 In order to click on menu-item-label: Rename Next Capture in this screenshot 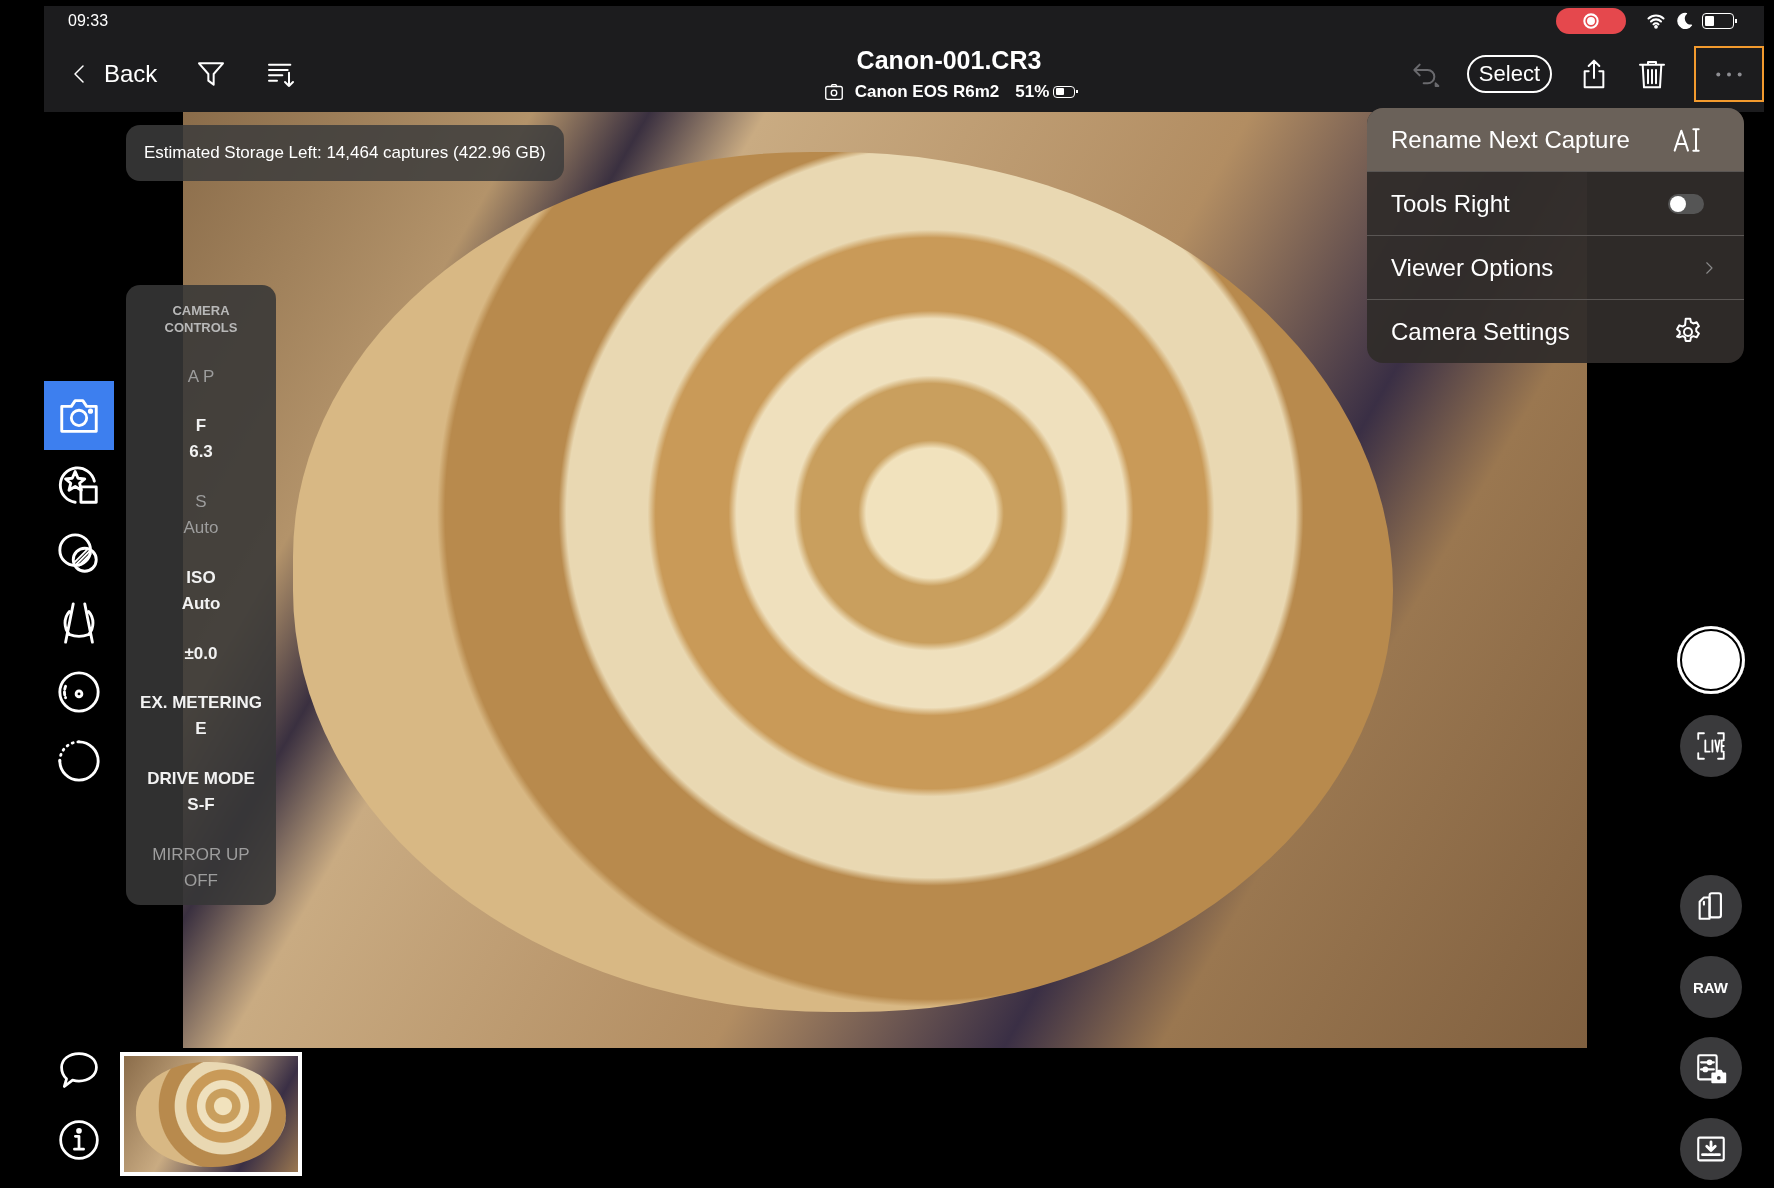, I will do `click(1510, 139)`.